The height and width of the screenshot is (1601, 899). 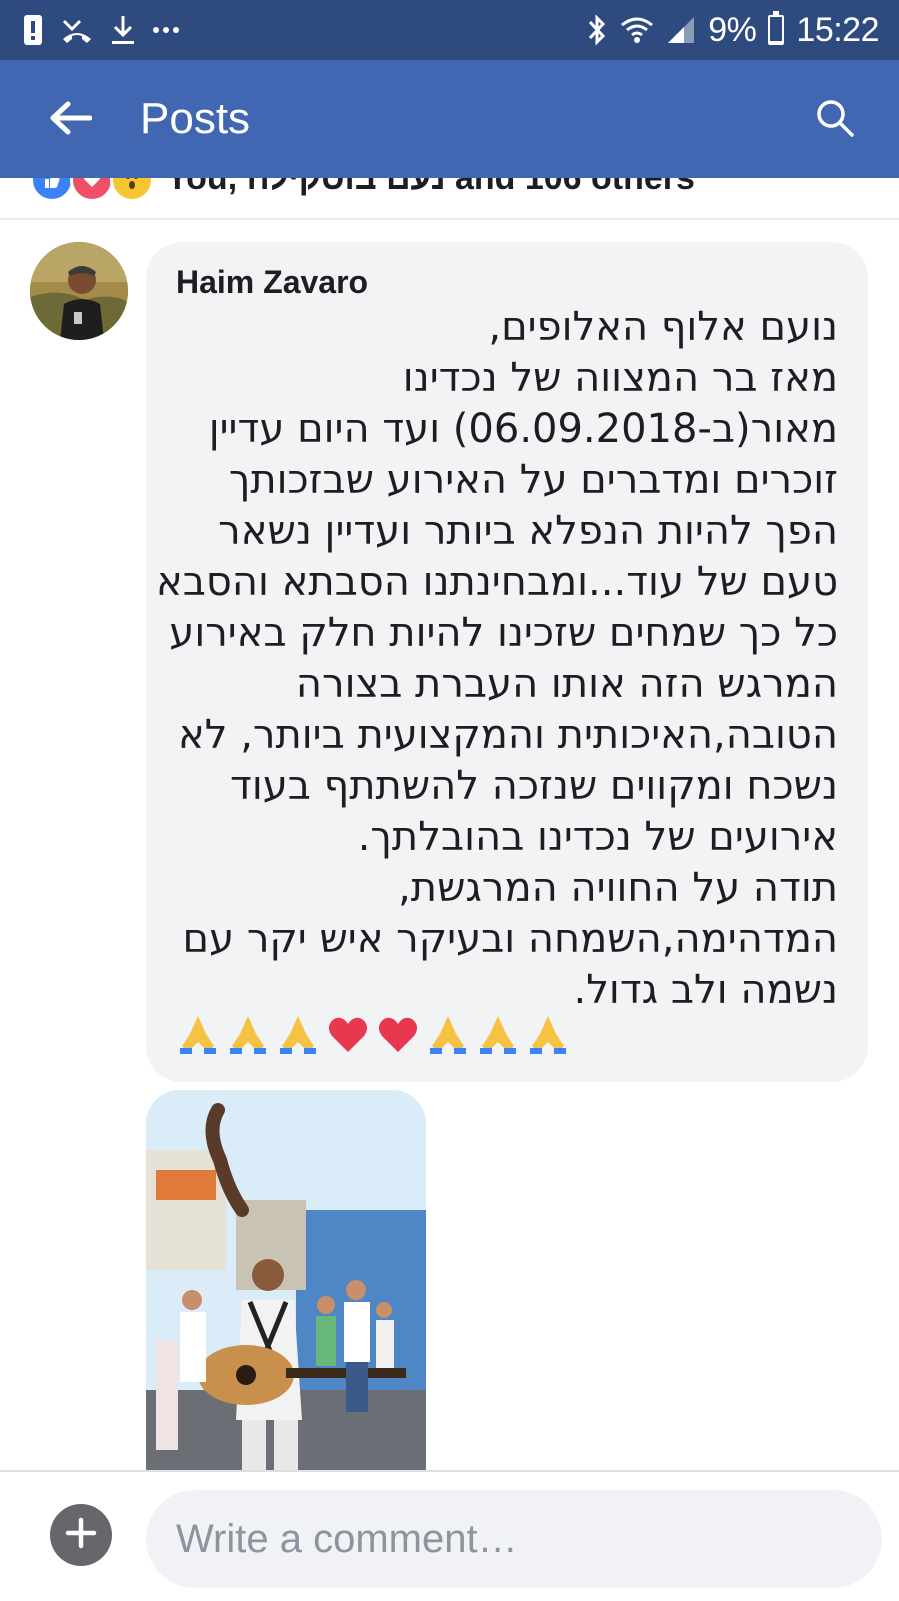 I want to click on search-button, so click(x=835, y=120).